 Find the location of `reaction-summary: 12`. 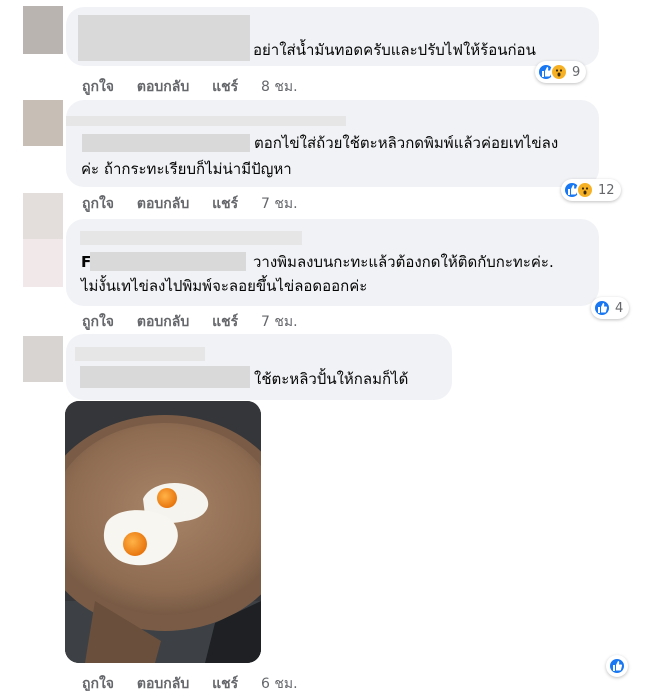

reaction-summary: 12 is located at coordinates (591, 190).